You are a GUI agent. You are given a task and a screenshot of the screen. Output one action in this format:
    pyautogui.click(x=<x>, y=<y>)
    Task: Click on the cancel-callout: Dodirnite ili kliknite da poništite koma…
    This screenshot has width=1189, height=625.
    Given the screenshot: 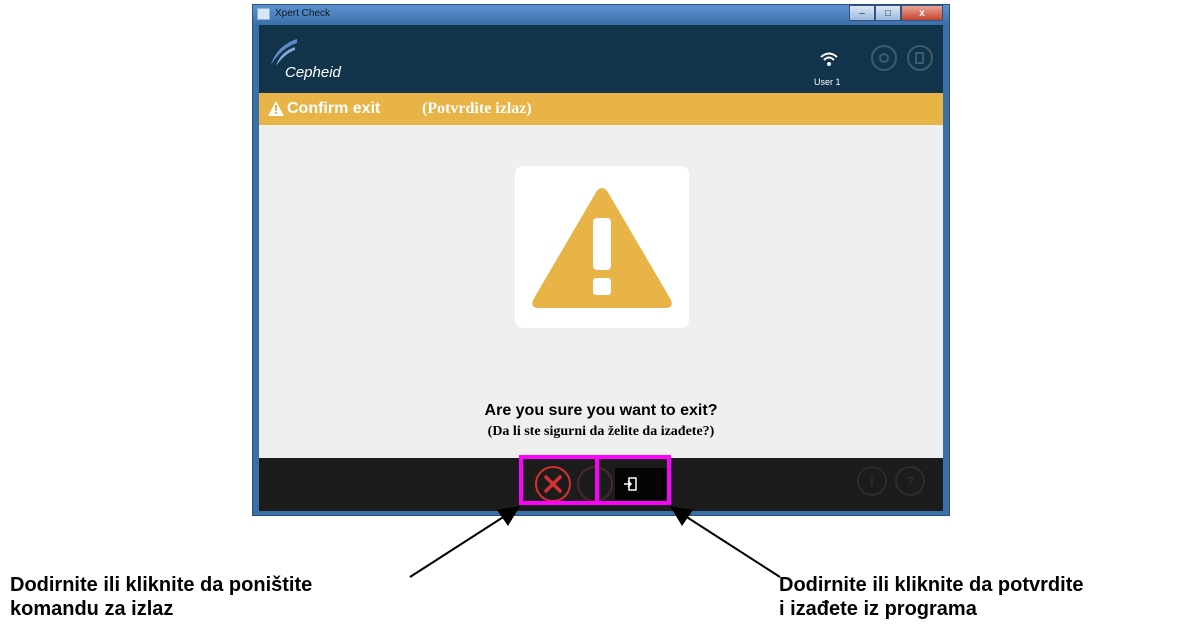 What is the action you would take?
    pyautogui.click(x=161, y=597)
    